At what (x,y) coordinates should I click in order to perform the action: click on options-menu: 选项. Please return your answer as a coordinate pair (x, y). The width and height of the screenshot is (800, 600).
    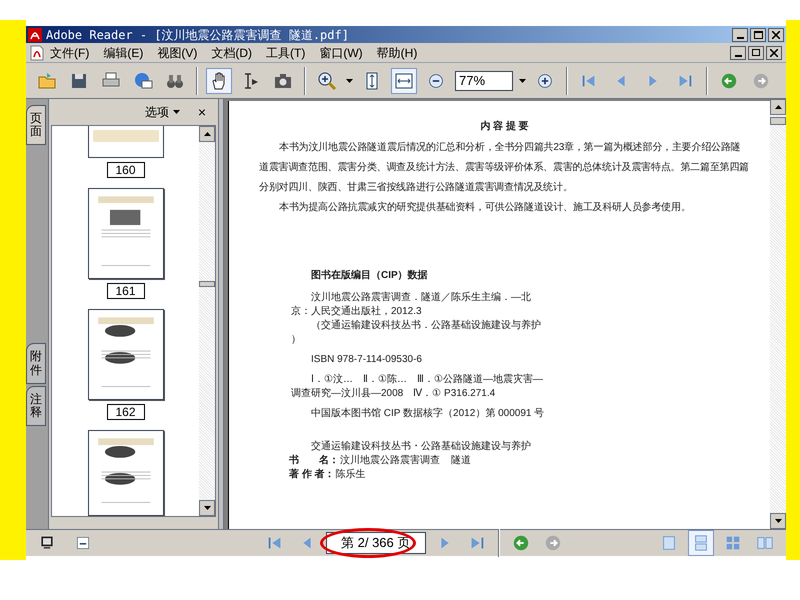
    Looking at the image, I should click on (162, 112).